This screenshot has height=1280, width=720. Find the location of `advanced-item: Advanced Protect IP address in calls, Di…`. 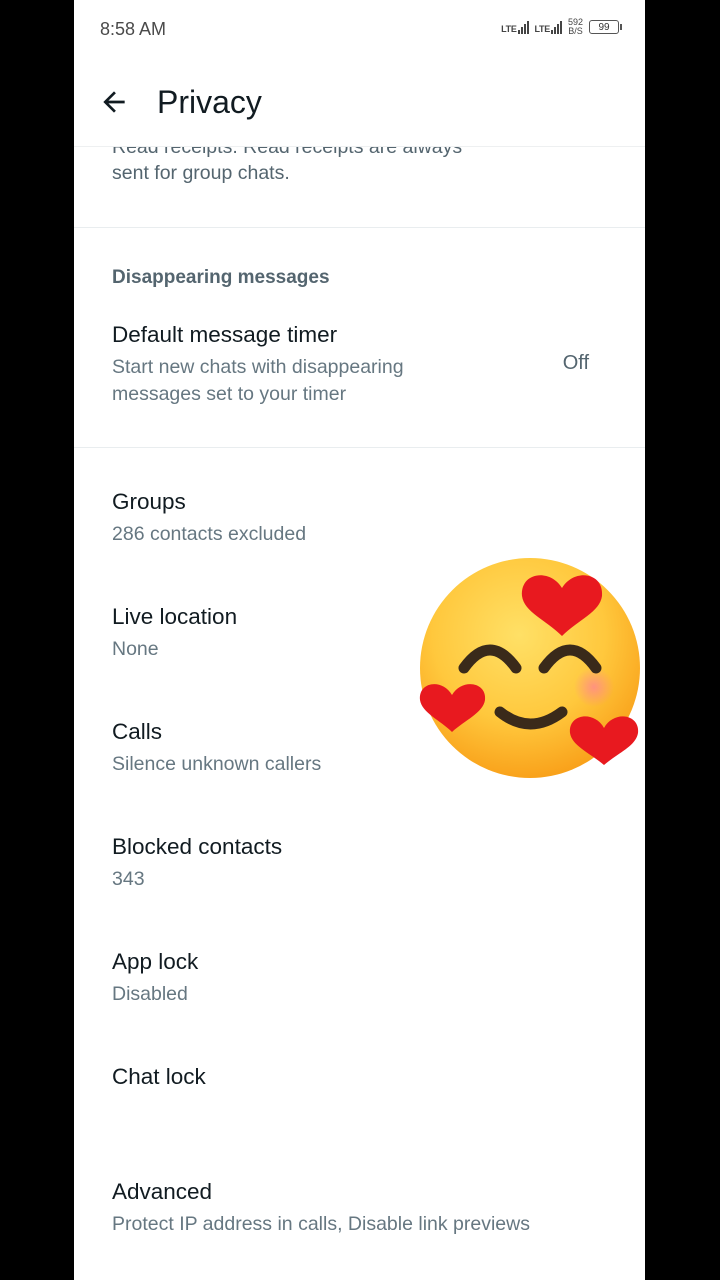

advanced-item: Advanced Protect IP address in calls, Di… is located at coordinates (359, 1216).